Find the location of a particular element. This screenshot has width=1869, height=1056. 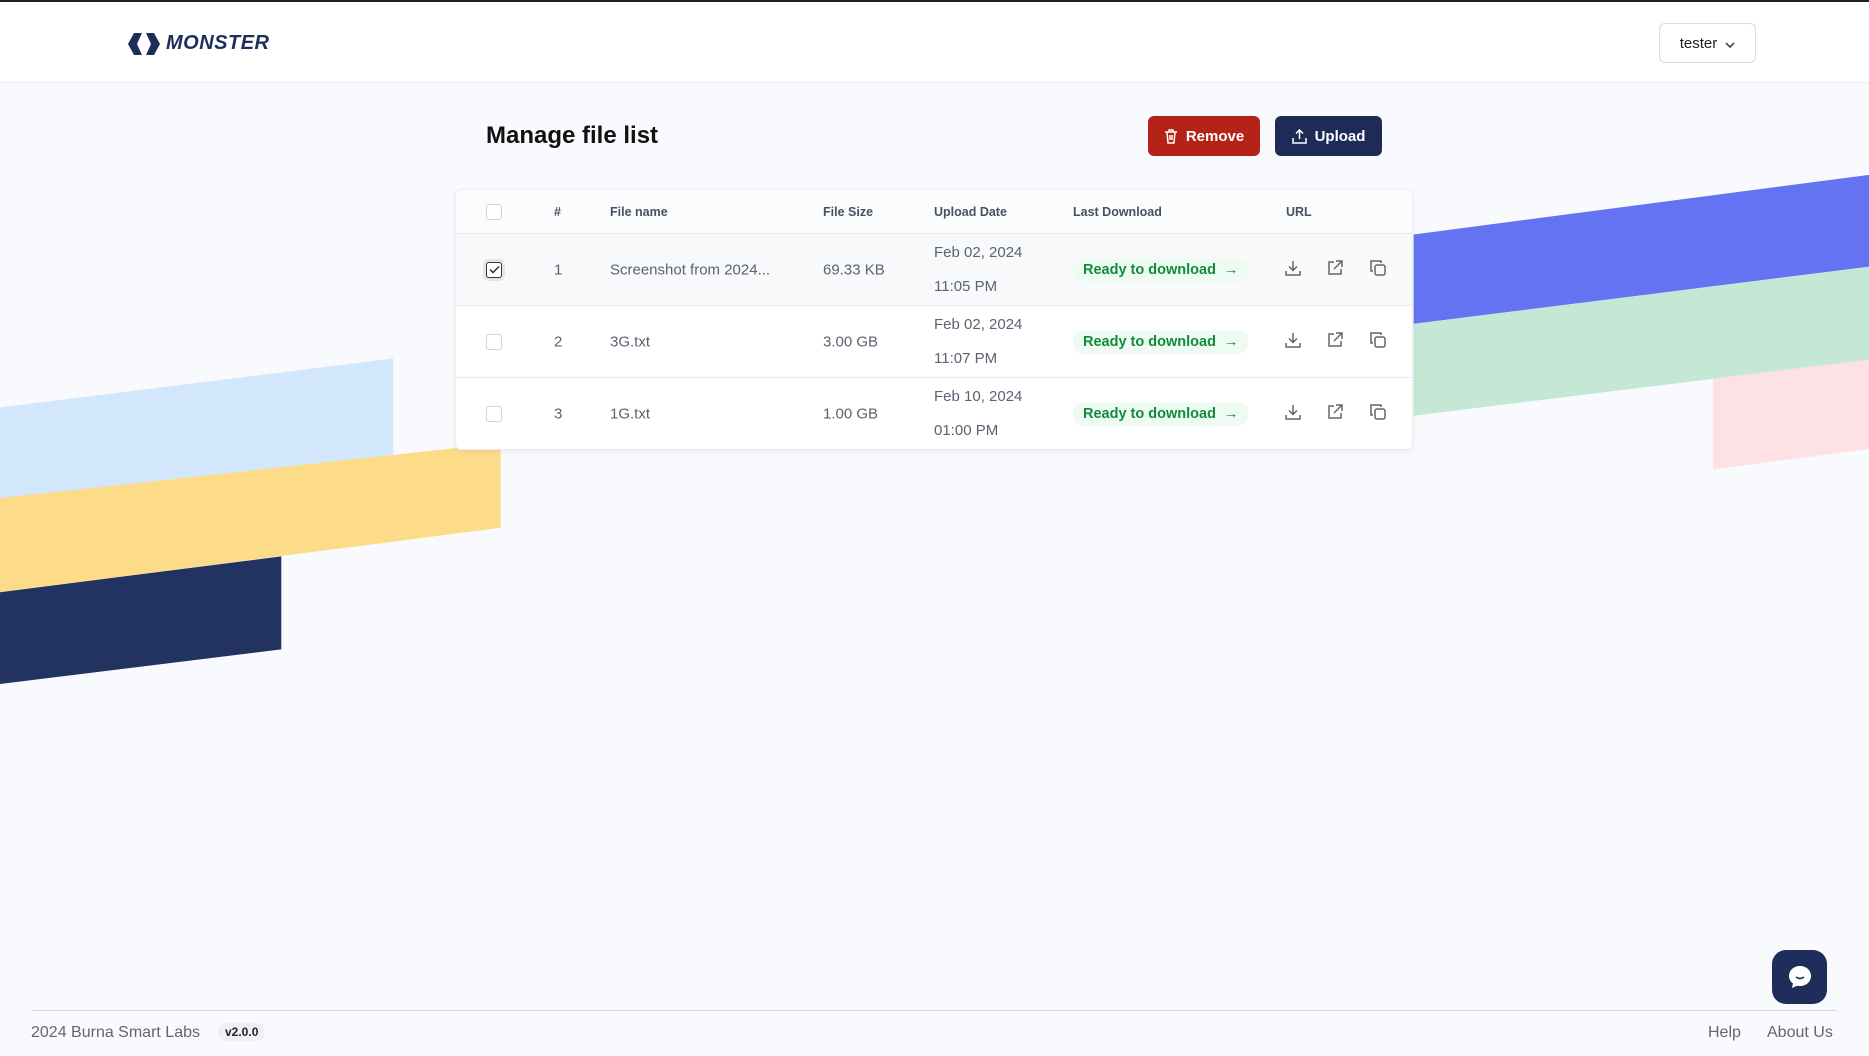

header-url: URL is located at coordinates (1299, 211).